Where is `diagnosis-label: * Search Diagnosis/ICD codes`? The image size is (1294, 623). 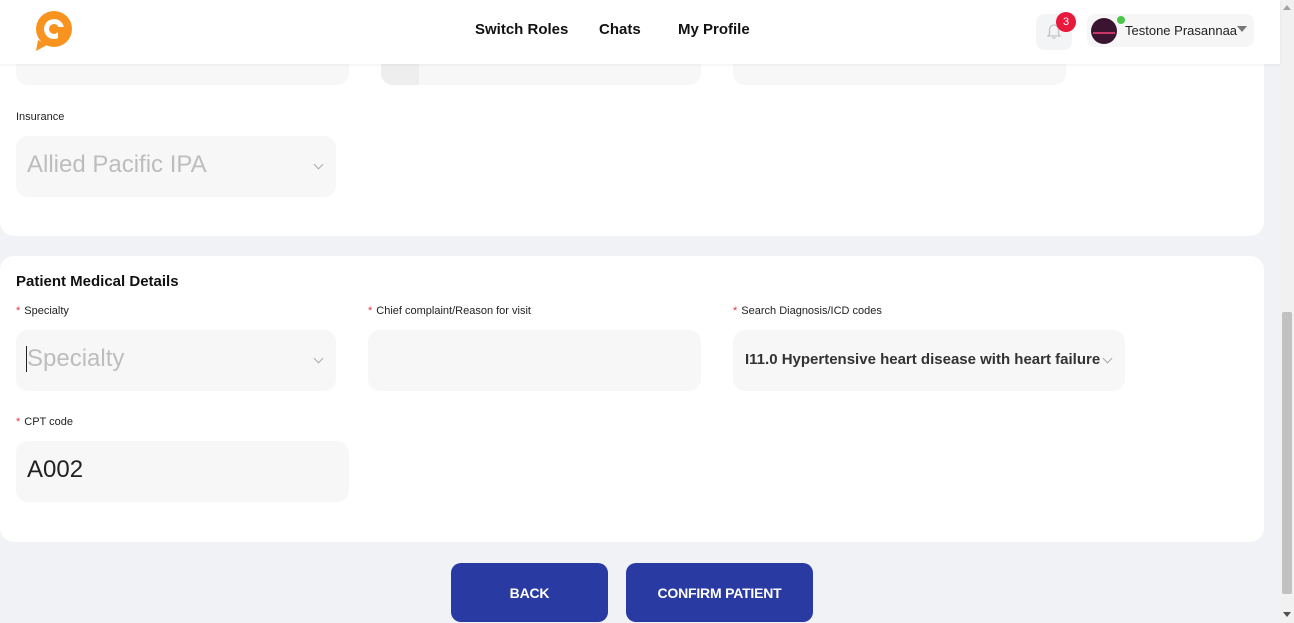
diagnosis-label: * Search Diagnosis/ICD codes is located at coordinates (807, 311).